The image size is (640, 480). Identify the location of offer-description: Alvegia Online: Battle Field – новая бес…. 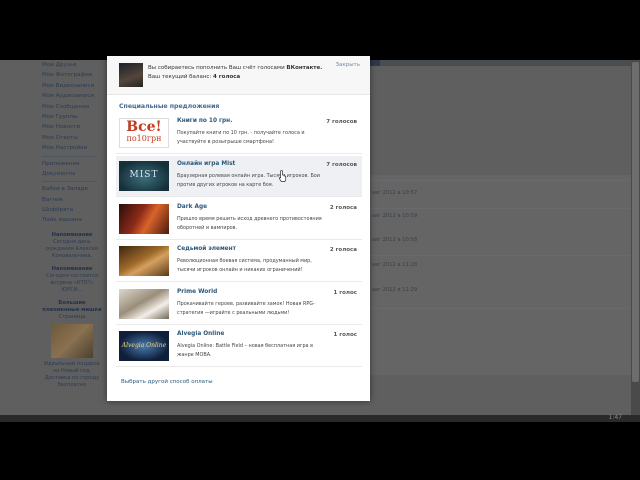
(245, 350).